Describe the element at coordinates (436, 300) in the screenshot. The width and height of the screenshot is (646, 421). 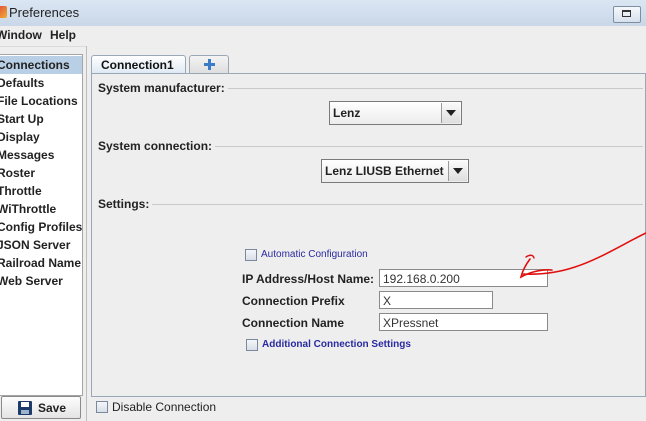
I see `connection-prefix-input` at that location.